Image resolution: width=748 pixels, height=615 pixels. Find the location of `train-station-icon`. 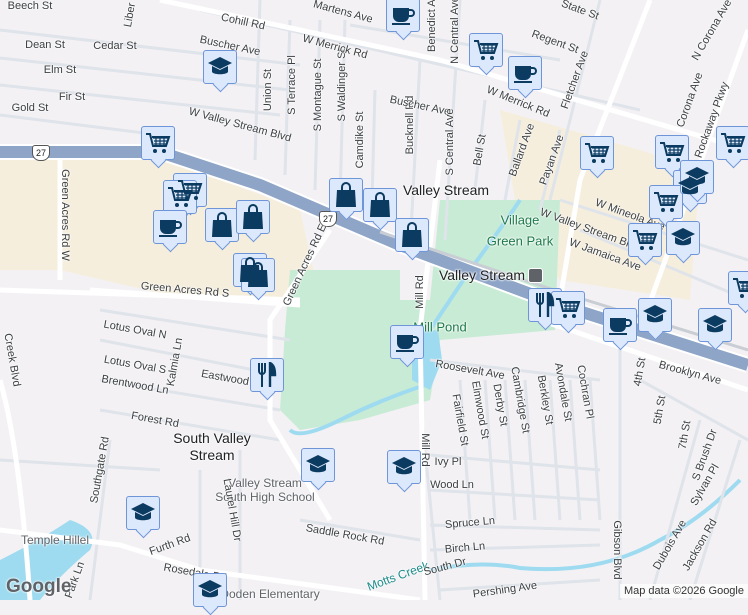

train-station-icon is located at coordinates (535, 275).